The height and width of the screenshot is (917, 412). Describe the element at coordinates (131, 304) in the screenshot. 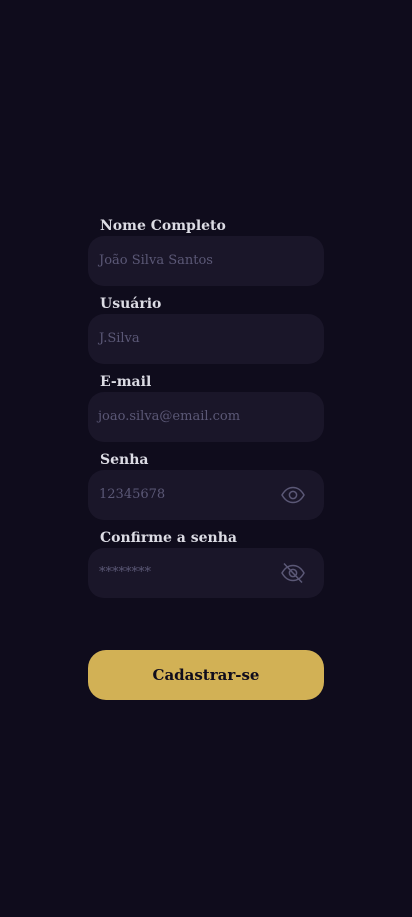

I see `username-label: Usuário` at that location.